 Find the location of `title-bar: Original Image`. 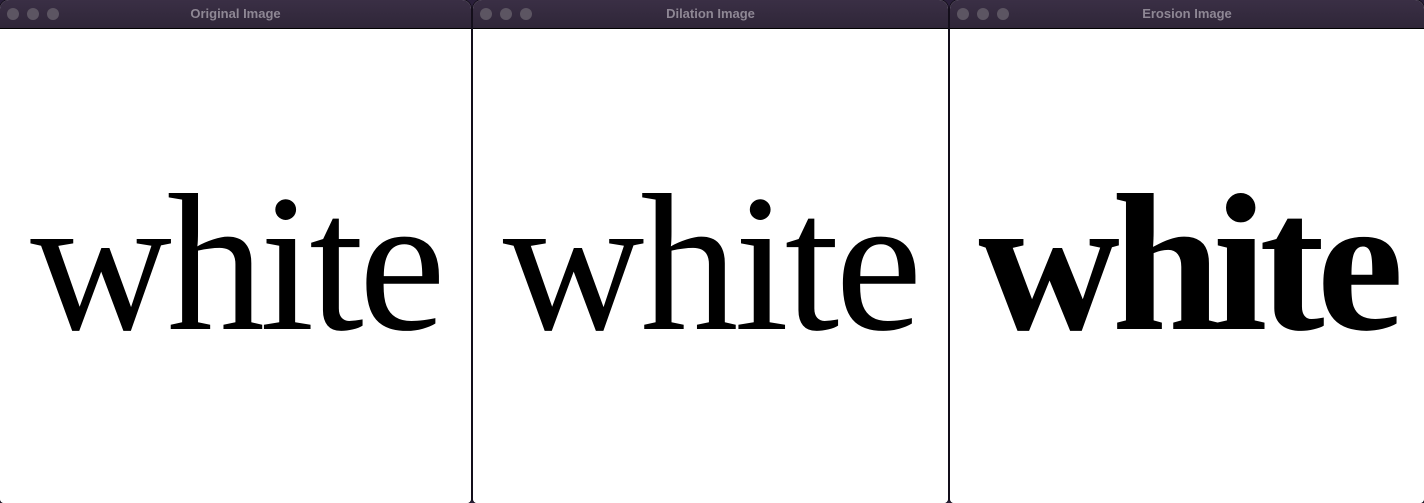

title-bar: Original Image is located at coordinates (235, 14).